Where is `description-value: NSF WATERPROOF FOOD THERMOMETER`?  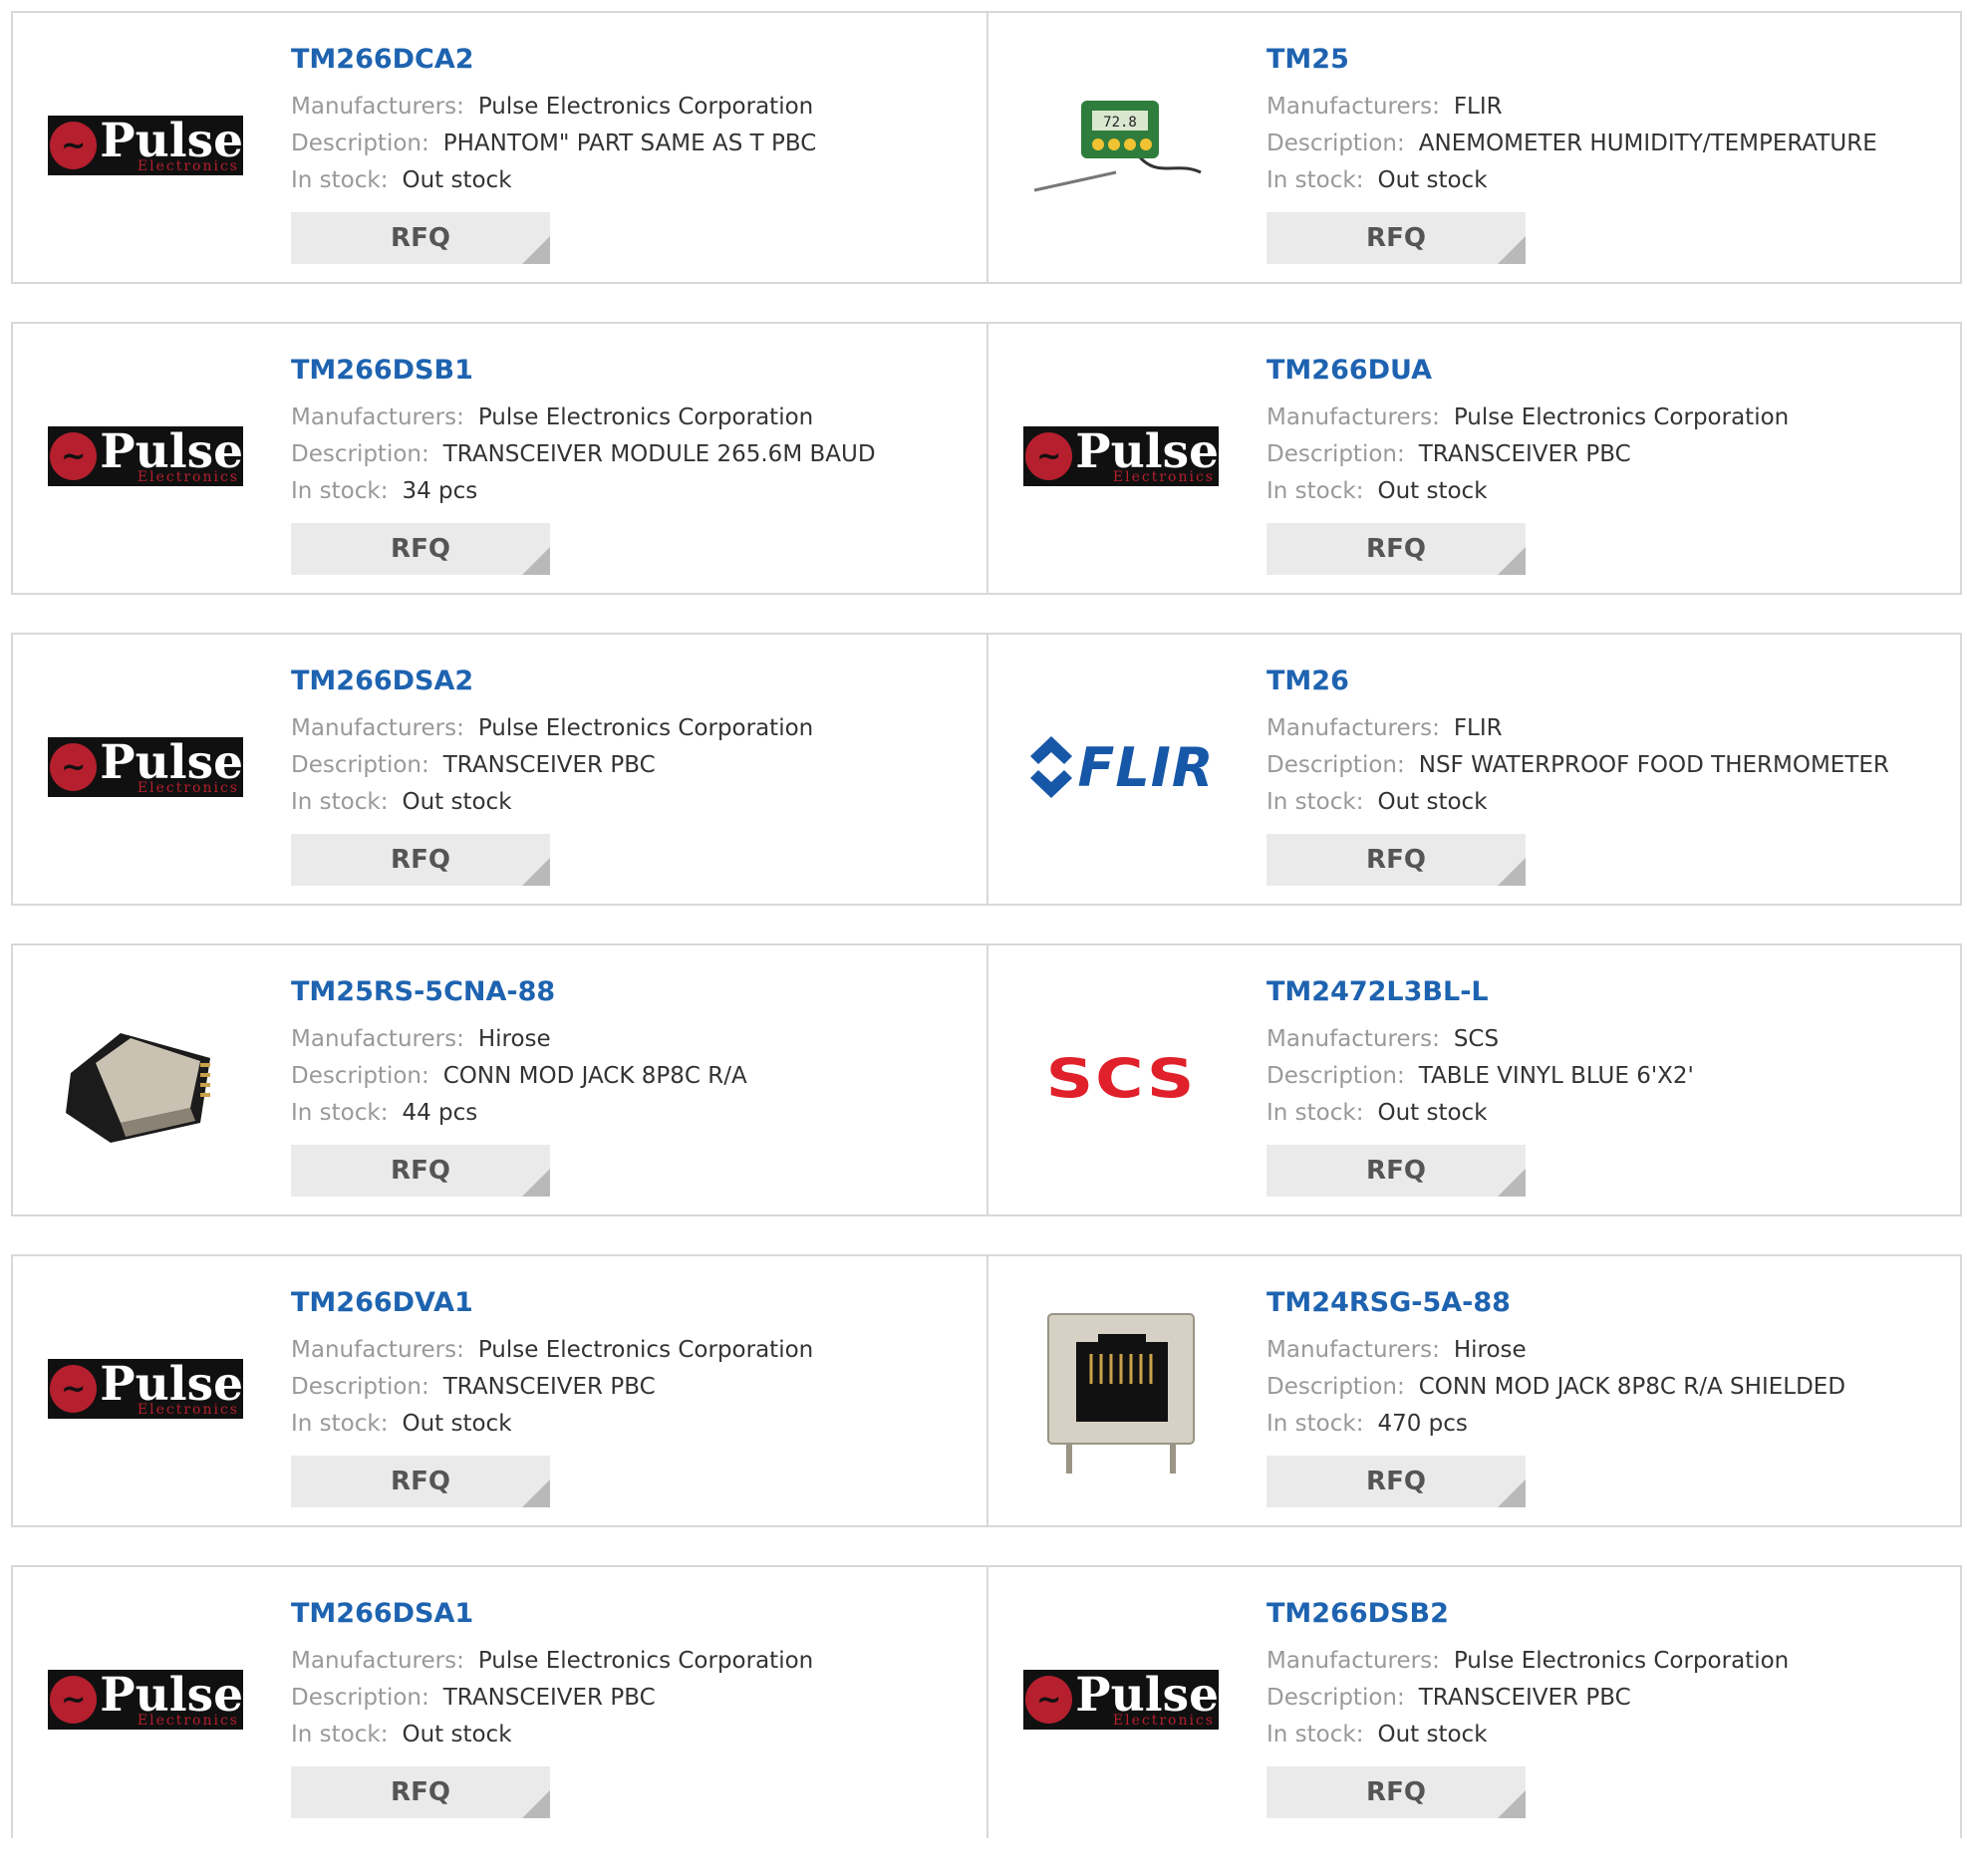
description-value: NSF WATERPROOF FOOD THERMOMETER is located at coordinates (1654, 765).